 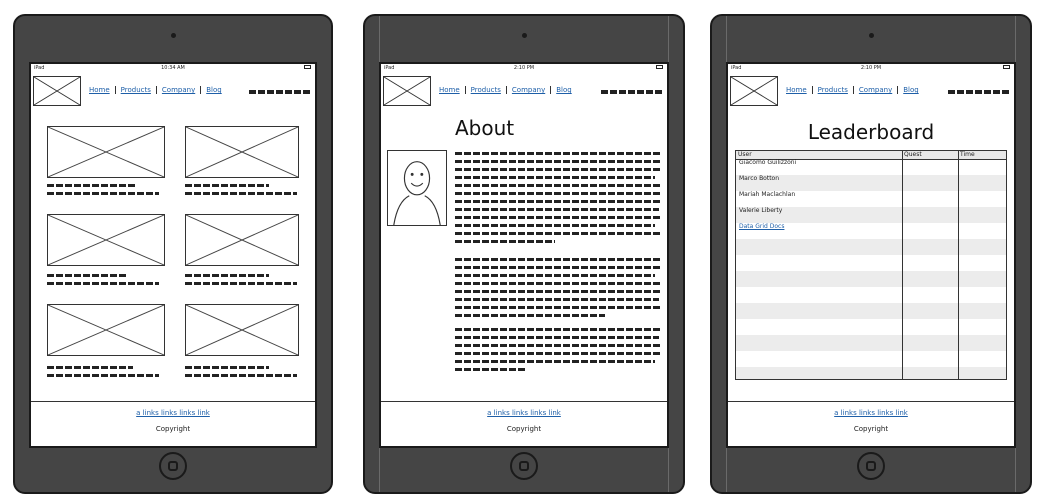 I want to click on column-header-quest: Quest, so click(x=912, y=155).